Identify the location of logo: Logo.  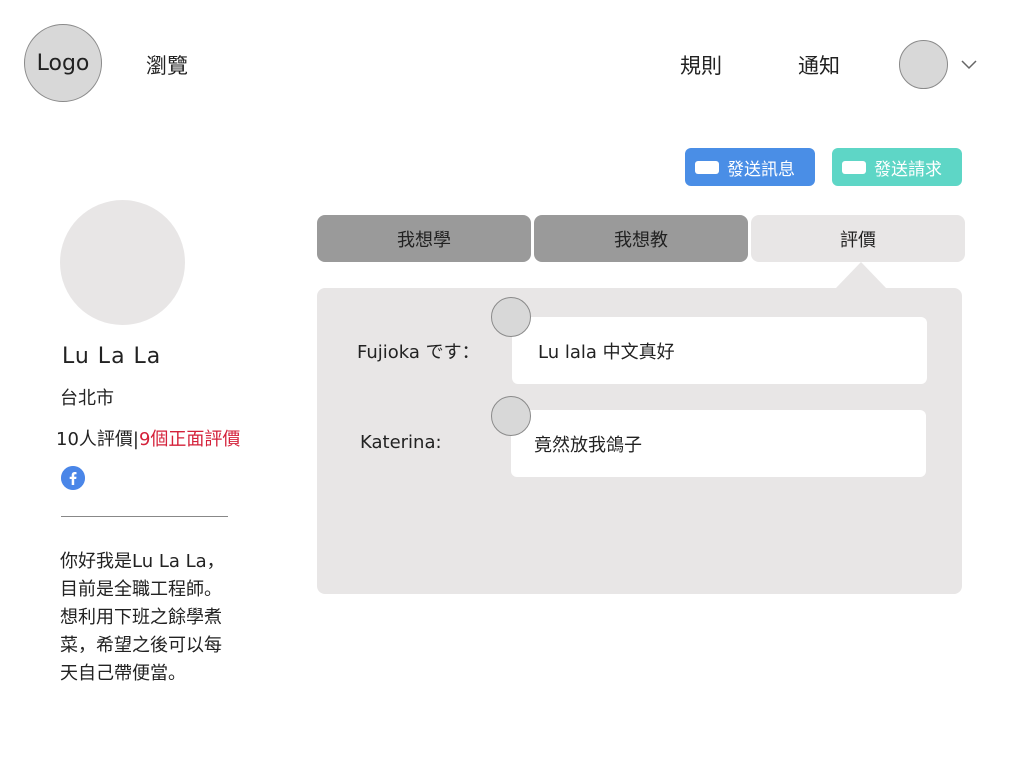
(63, 63).